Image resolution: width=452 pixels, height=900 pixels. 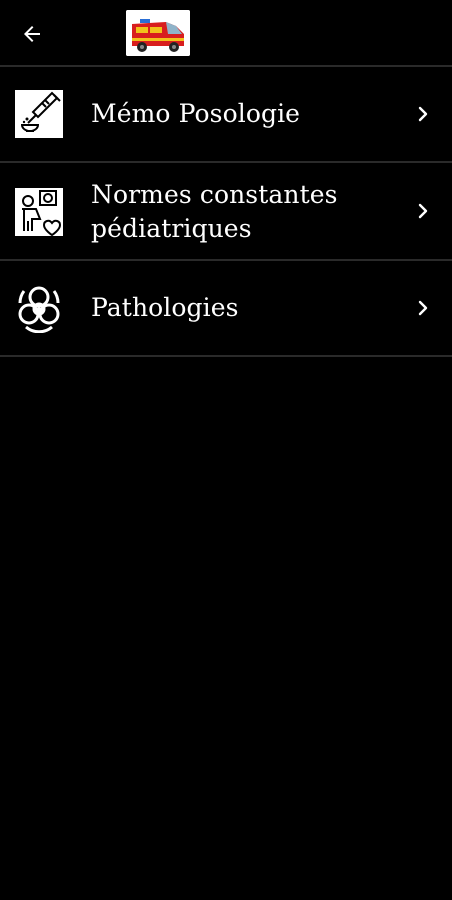 I want to click on pediatric-vitals-icon, so click(x=39, y=212).